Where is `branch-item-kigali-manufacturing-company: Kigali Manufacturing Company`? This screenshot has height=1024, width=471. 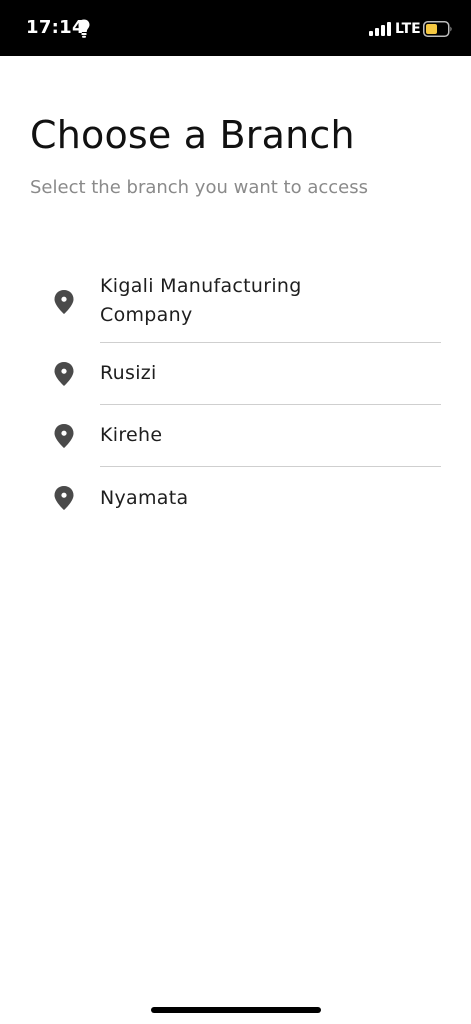
branch-item-kigali-manufacturing-company: Kigali Manufacturing Company is located at coordinates (235, 301).